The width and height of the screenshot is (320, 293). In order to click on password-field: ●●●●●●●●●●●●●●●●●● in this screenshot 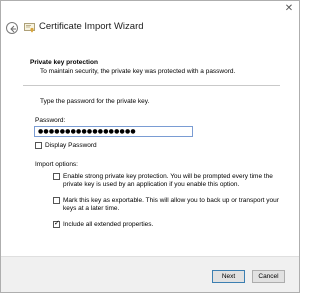, I will do `click(113, 131)`.